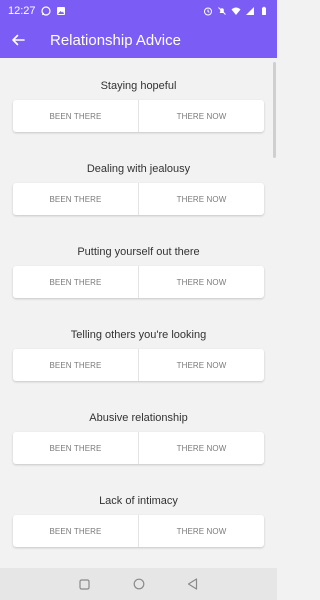  I want to click on section-lack-of-intimacy: Lack of intimacy BEEN THERE THERE NOW, so click(138, 521).